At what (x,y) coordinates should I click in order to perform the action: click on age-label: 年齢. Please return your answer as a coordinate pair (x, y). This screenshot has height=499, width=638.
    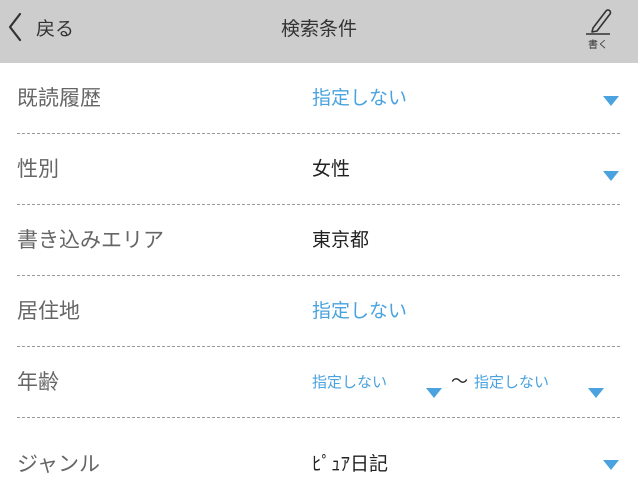
    Looking at the image, I should click on (38, 382).